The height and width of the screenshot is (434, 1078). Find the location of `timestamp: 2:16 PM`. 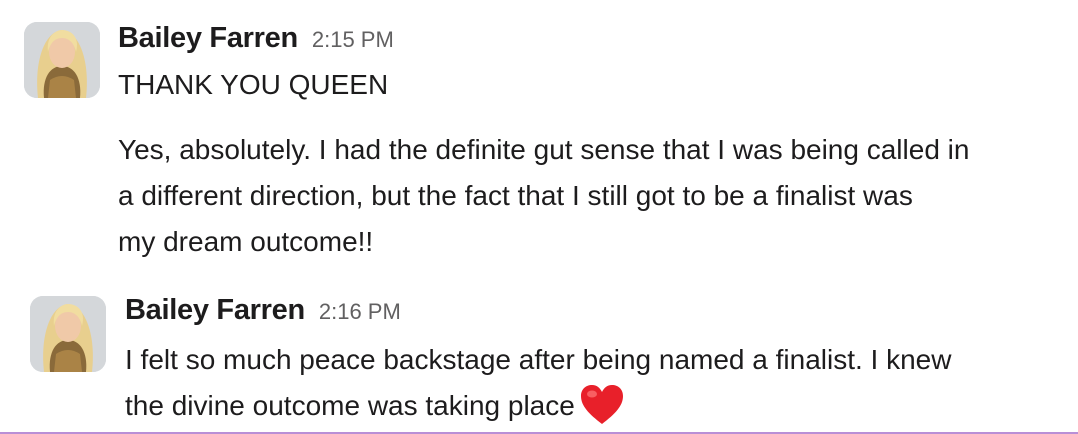

timestamp: 2:16 PM is located at coordinates (360, 311).